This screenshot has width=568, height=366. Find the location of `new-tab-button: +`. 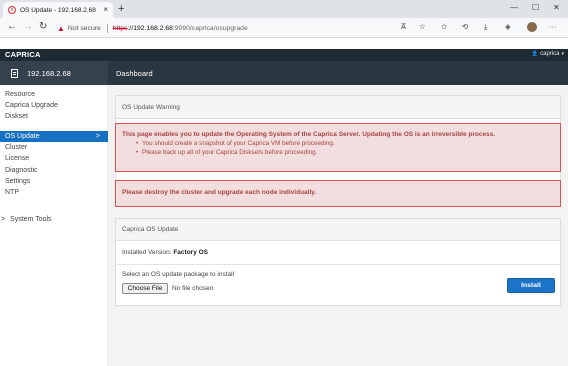

new-tab-button: + is located at coordinates (121, 9).